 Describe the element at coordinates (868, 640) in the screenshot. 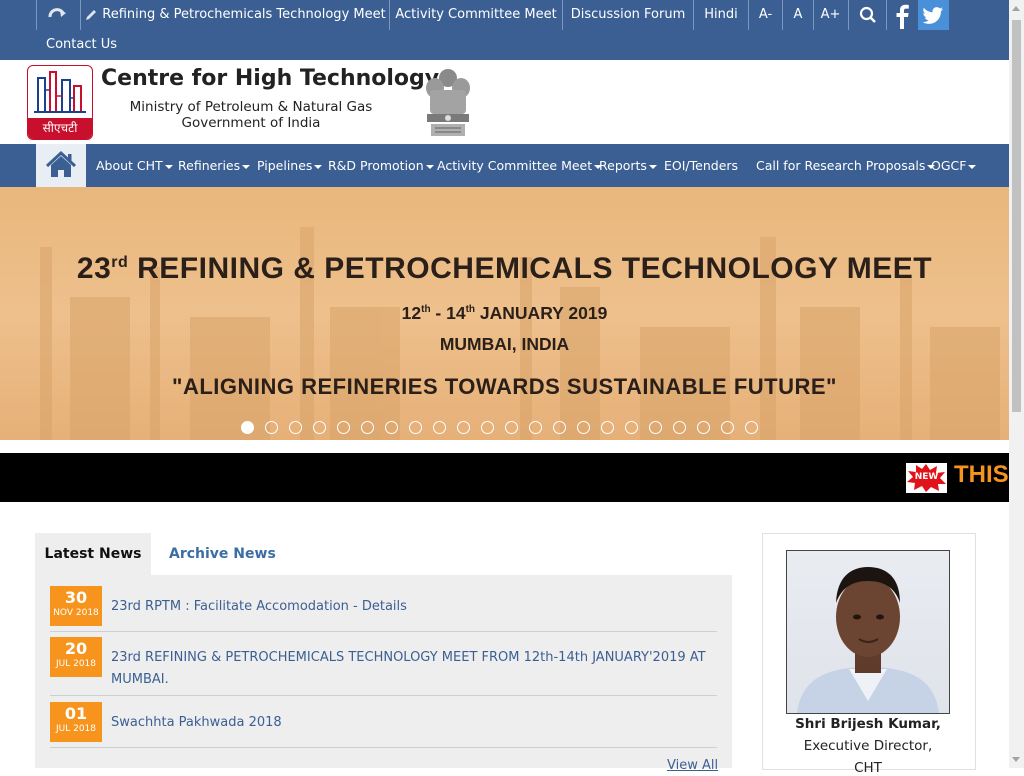

I see `portrait-image` at that location.